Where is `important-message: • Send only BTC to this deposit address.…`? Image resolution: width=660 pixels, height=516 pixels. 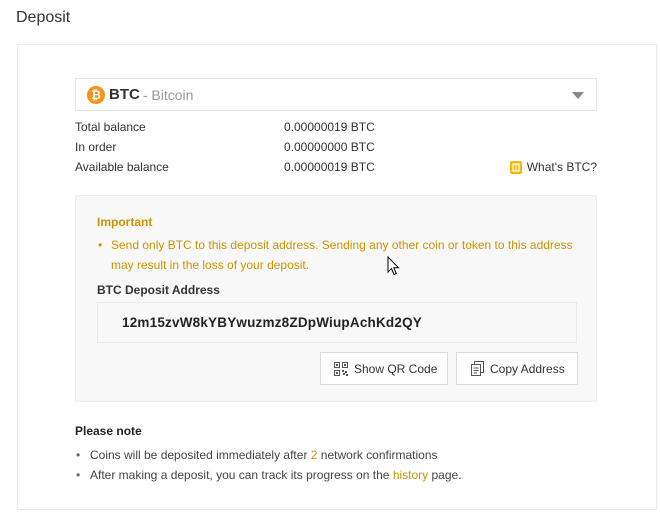
important-message: • Send only BTC to this deposit address.… is located at coordinates (342, 255).